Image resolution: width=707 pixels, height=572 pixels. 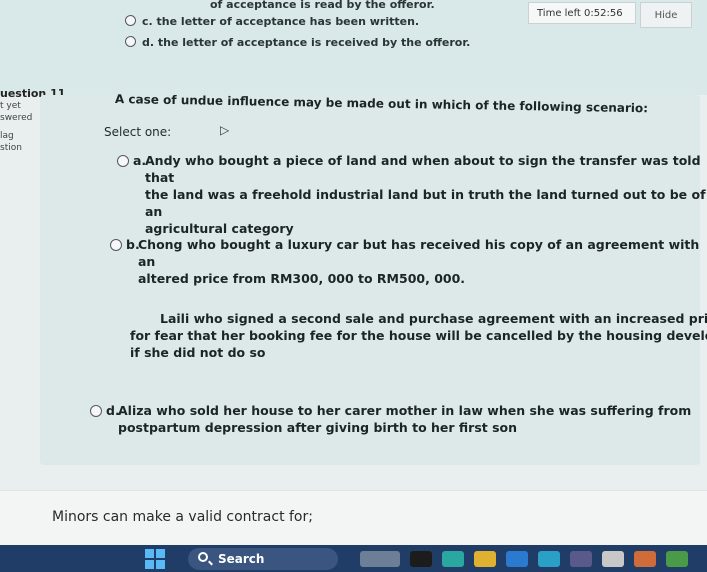 What do you see at coordinates (353, 518) in the screenshot?
I see `next-question-panel: Minors can make a valid contract for;` at bounding box center [353, 518].